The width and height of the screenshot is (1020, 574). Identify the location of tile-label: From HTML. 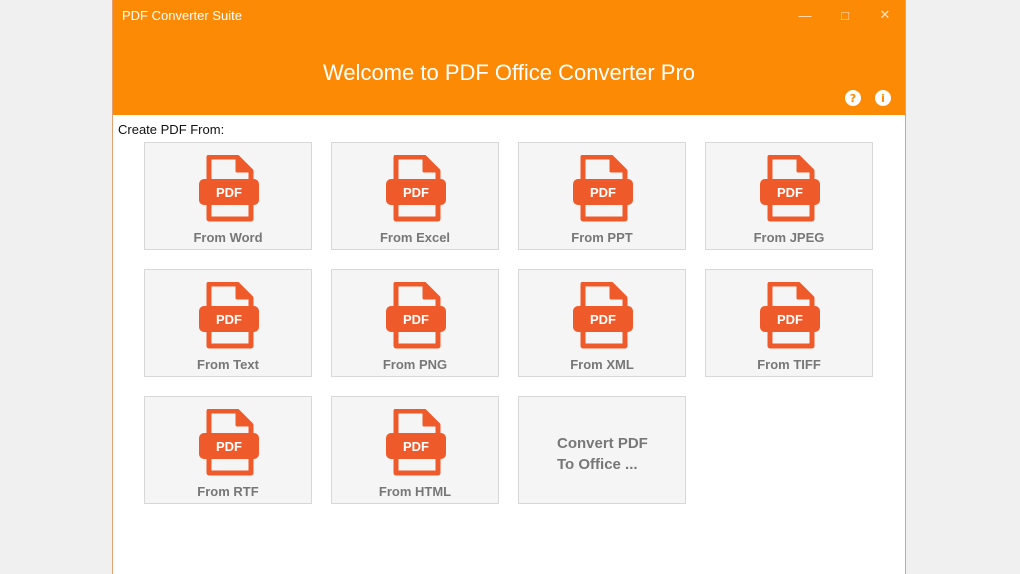
(415, 491).